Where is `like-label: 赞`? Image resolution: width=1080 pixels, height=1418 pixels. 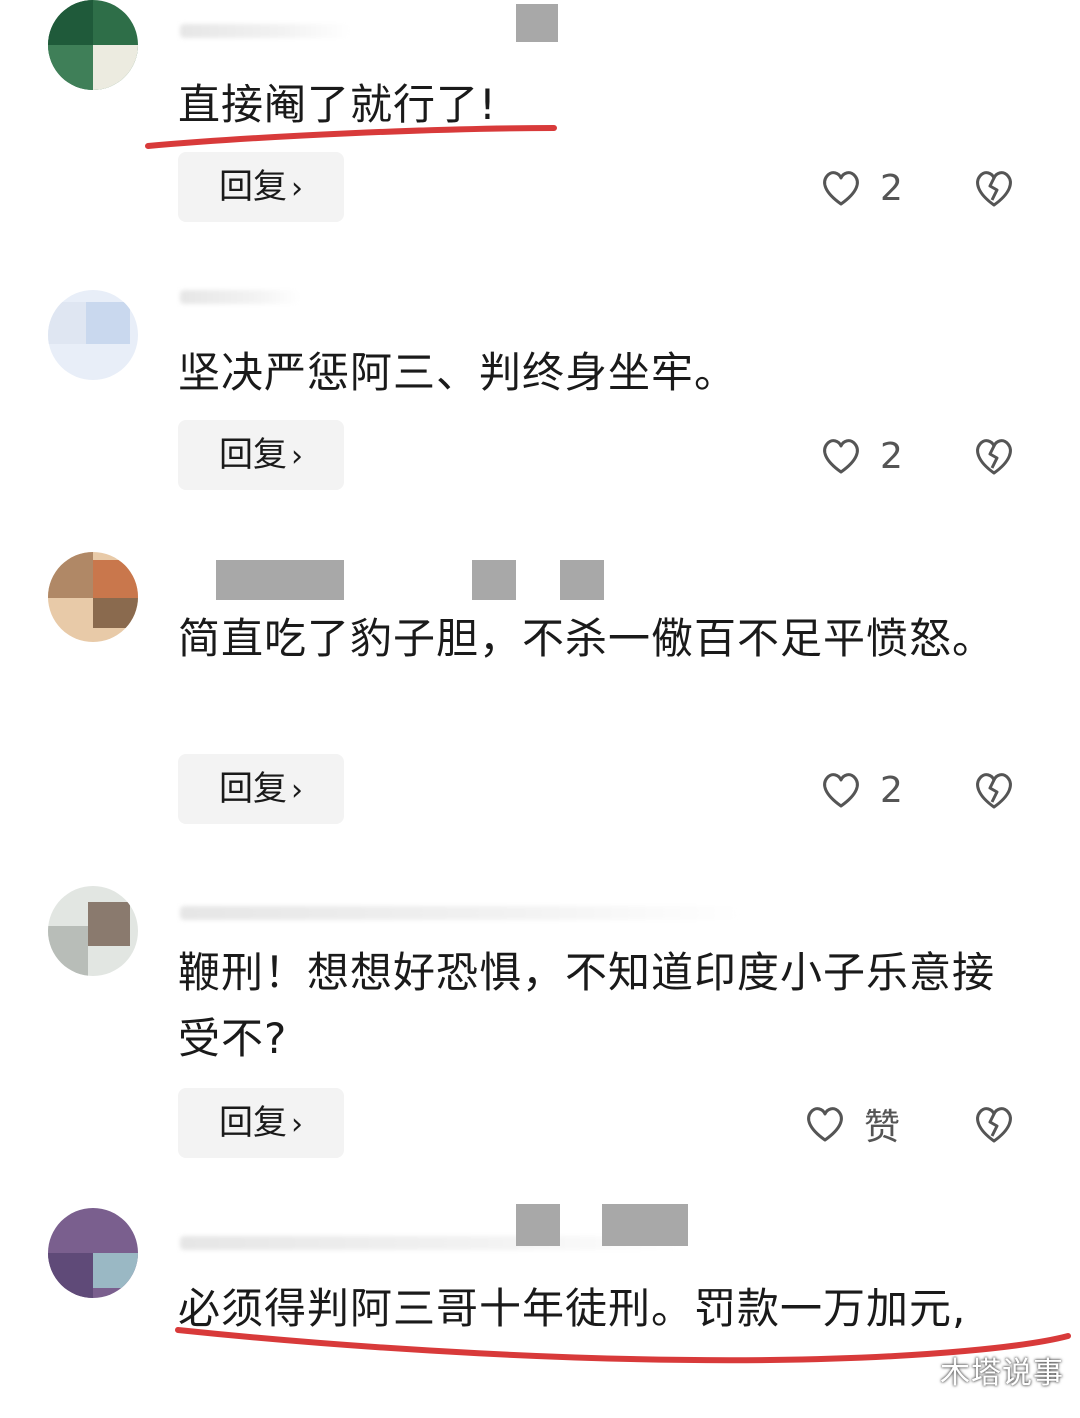
like-label: 赞 is located at coordinates (882, 1127).